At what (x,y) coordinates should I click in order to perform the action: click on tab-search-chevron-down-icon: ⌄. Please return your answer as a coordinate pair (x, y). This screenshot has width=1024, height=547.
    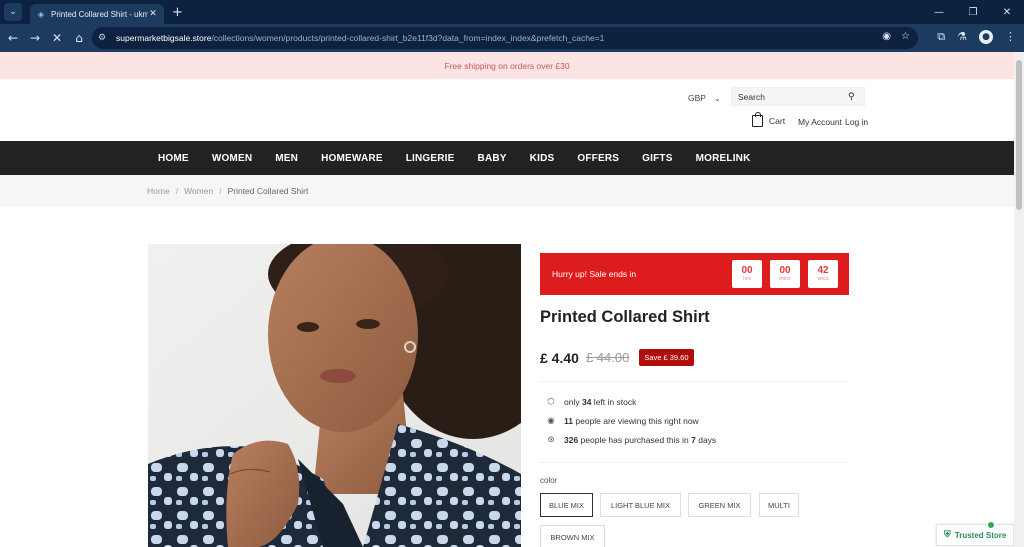
    Looking at the image, I should click on (13, 12).